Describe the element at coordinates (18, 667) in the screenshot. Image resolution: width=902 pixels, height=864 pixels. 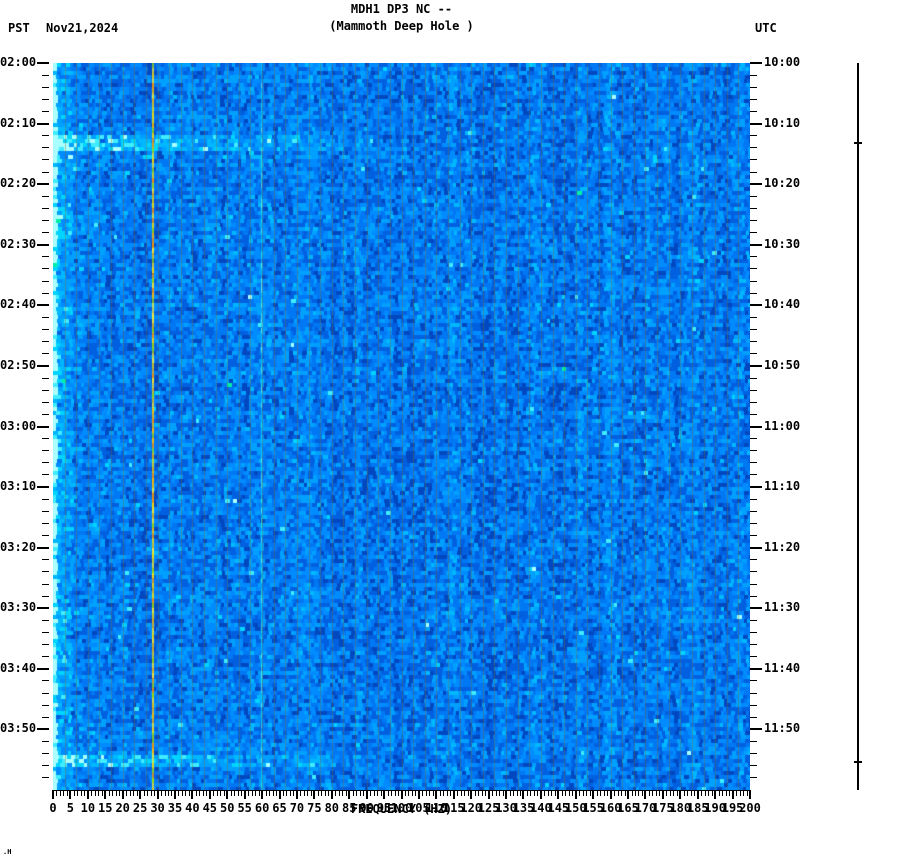
I see `left-axis-time-label: 03:40` at that location.